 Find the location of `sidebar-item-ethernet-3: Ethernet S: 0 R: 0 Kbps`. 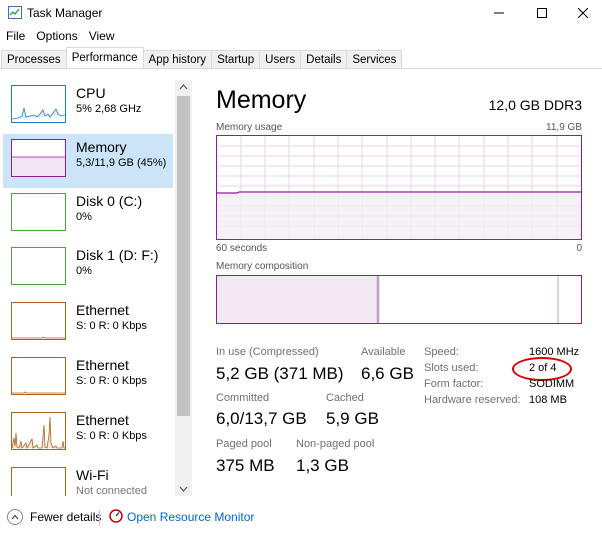

sidebar-item-ethernet-3: Ethernet S: 0 R: 0 Kbps is located at coordinates (88, 434).